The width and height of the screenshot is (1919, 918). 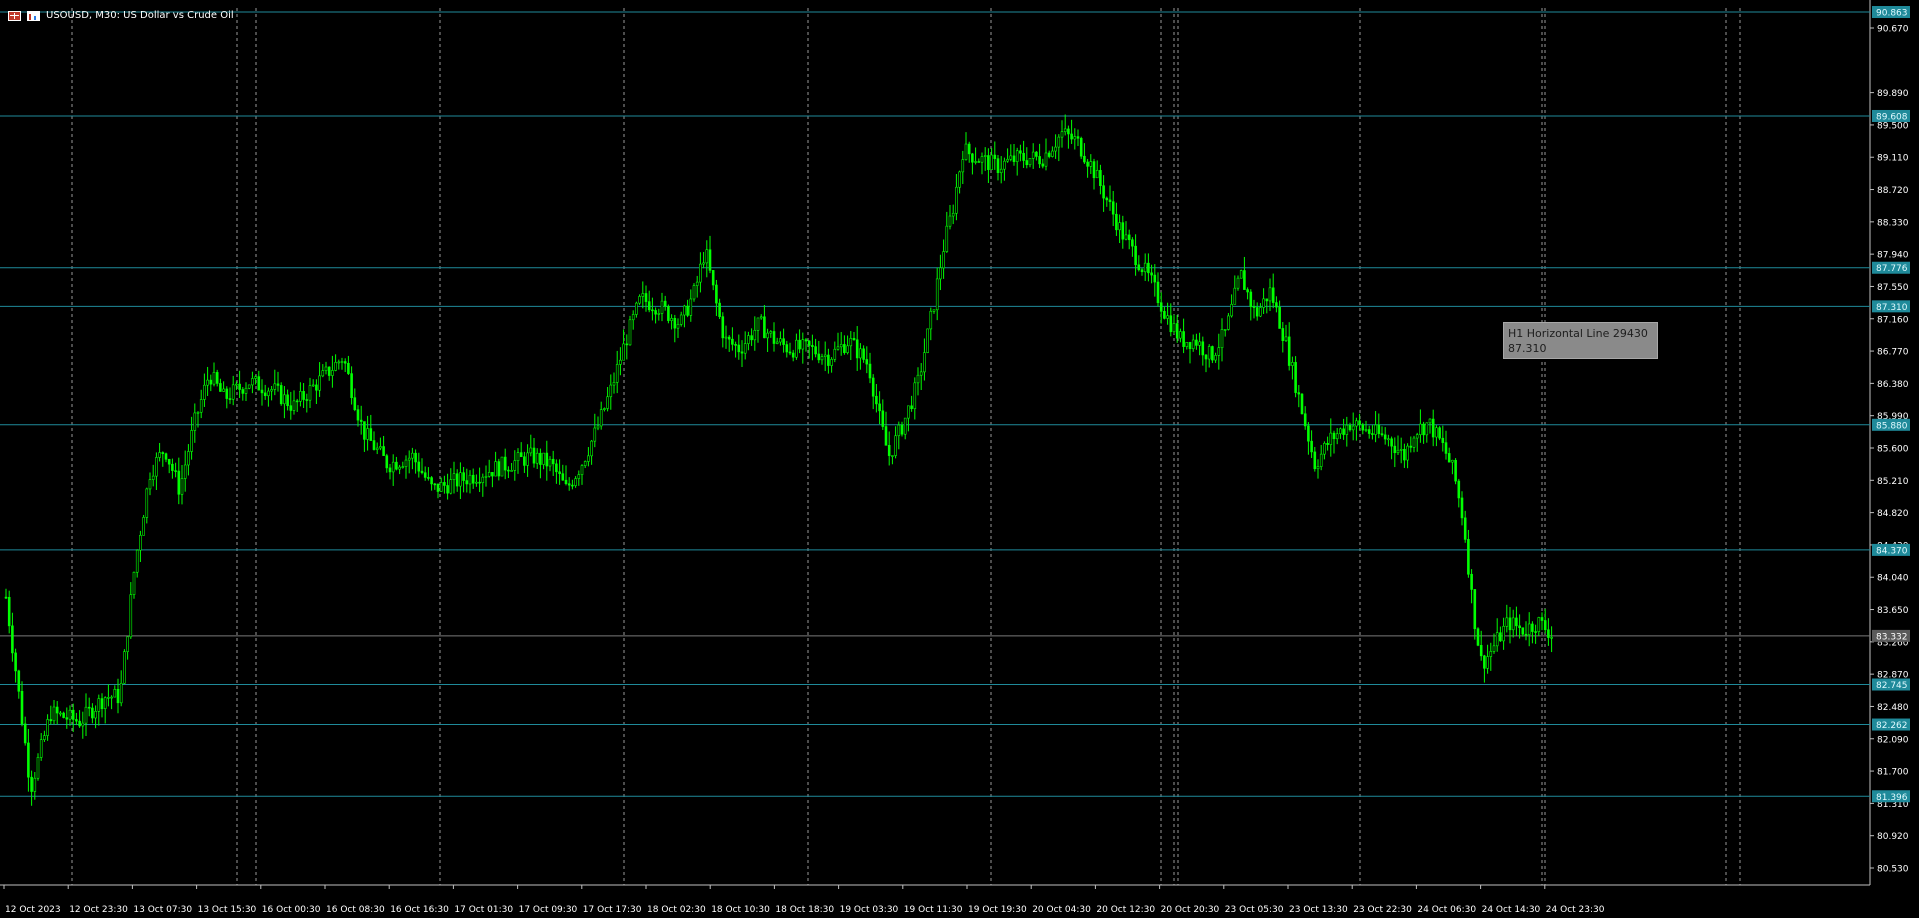 What do you see at coordinates (1893, 159) in the screenshot?
I see `price-tick-label: 89.110` at bounding box center [1893, 159].